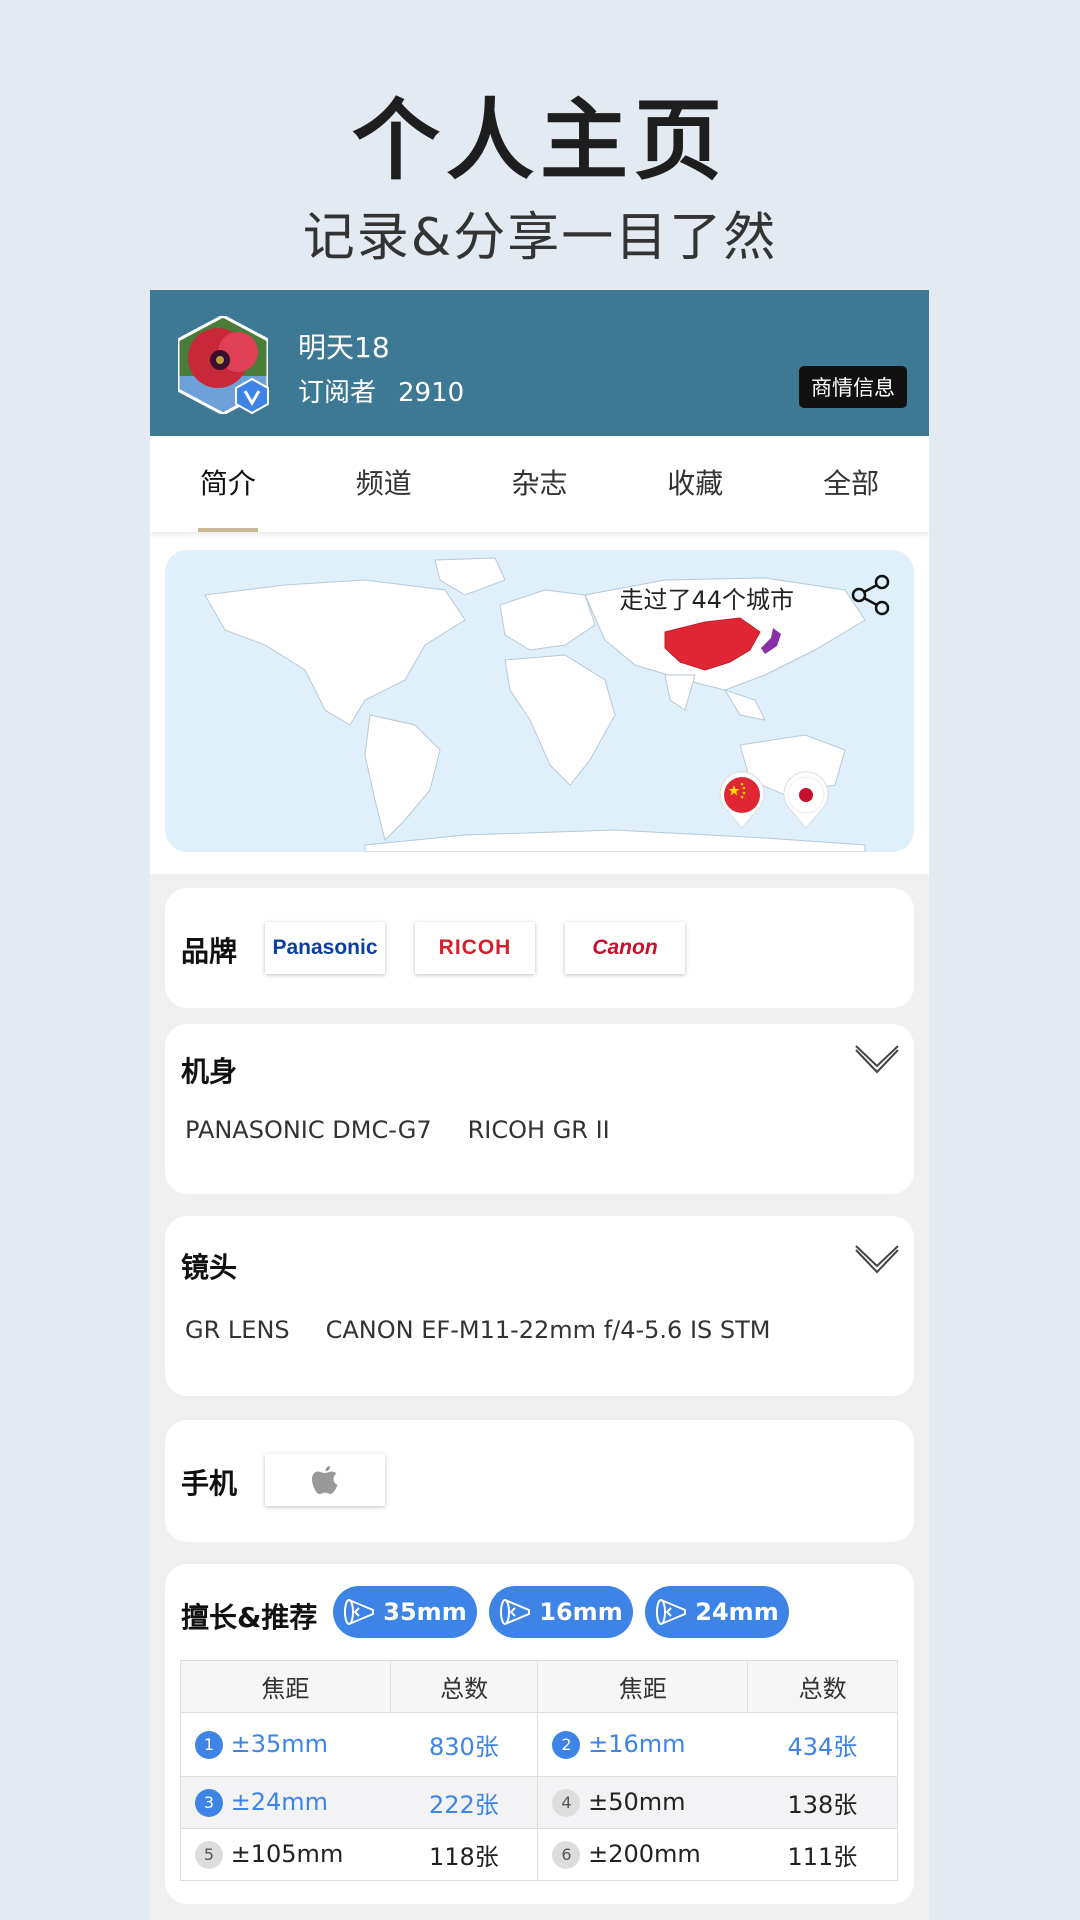  Describe the element at coordinates (237, 1330) in the screenshot. I see `lens-item: GR LENS` at that location.